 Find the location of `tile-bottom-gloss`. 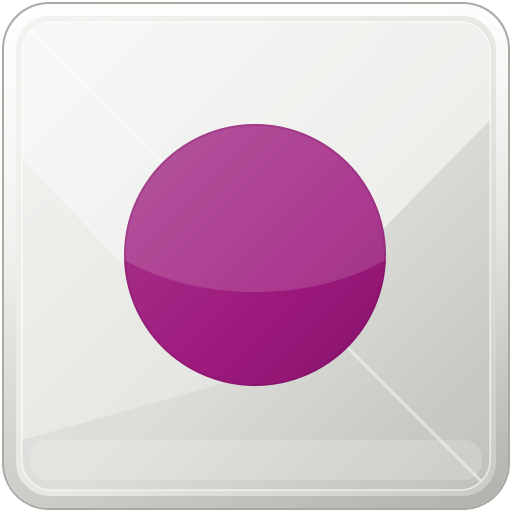

tile-bottom-gloss is located at coordinates (256, 460).